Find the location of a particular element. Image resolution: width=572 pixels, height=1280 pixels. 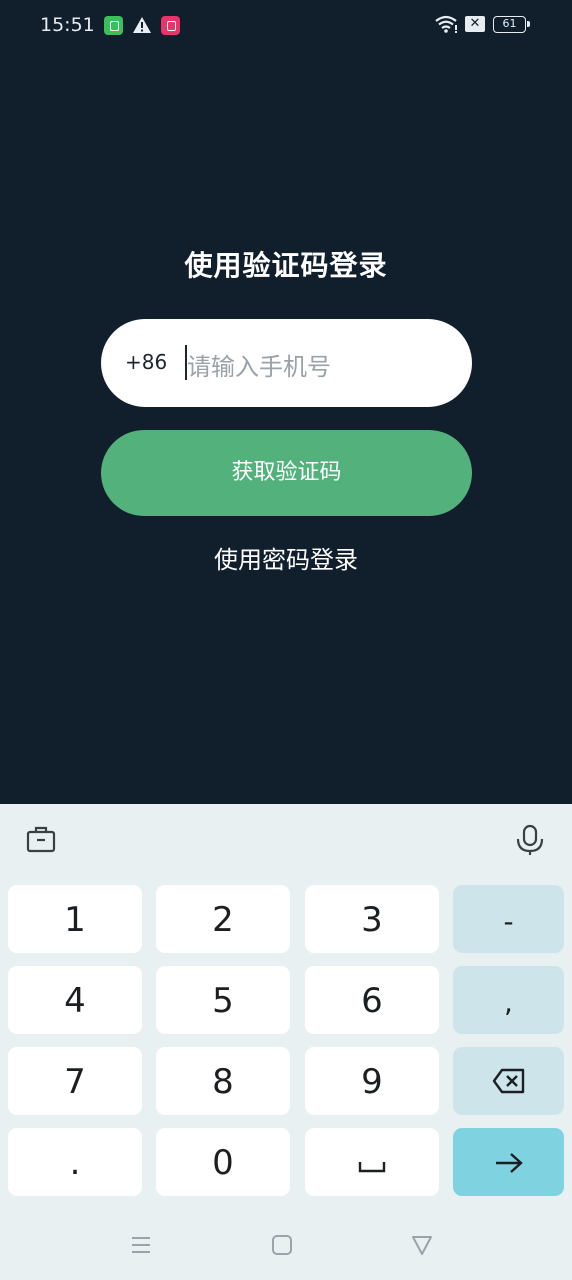

key-comma: , is located at coordinates (508, 1000).